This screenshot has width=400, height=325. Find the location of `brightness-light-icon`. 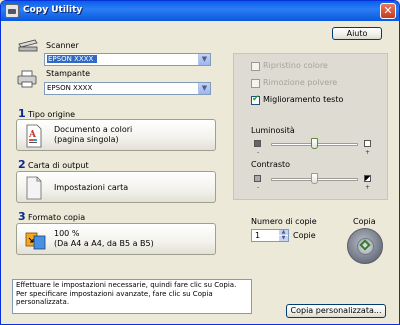

brightness-light-icon is located at coordinates (367, 143).